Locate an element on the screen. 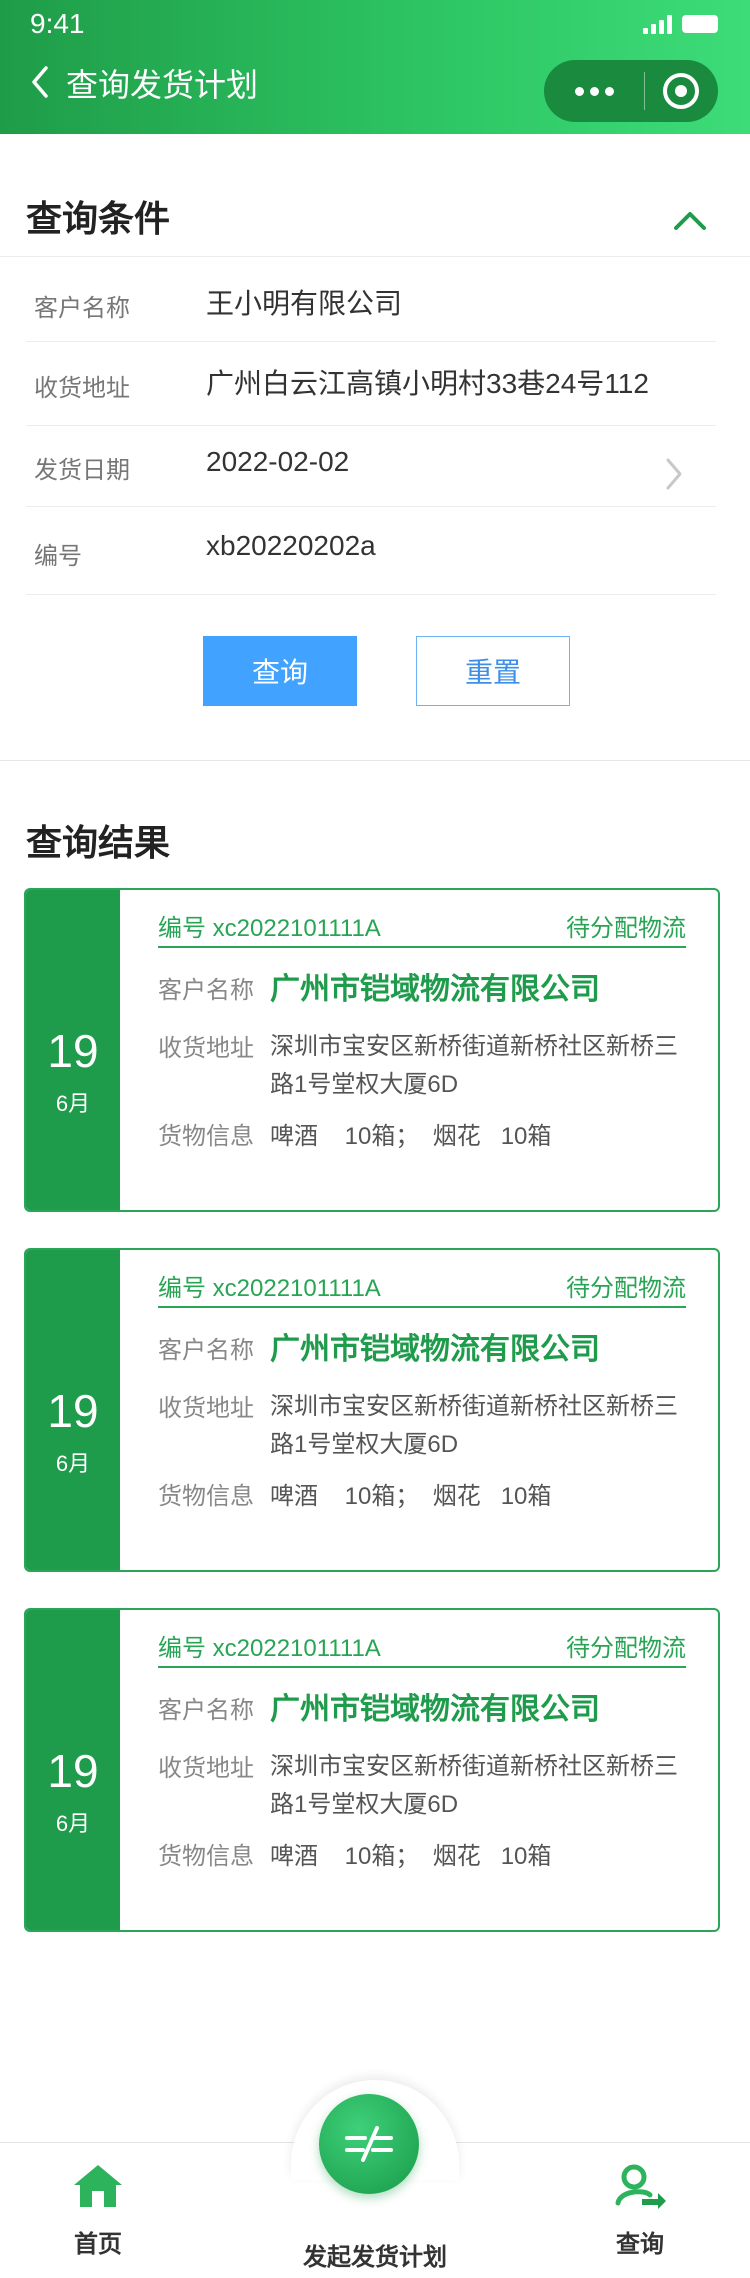 Image resolution: width=750 pixels, height=2278 pixels. mini-program-capsule is located at coordinates (631, 91).